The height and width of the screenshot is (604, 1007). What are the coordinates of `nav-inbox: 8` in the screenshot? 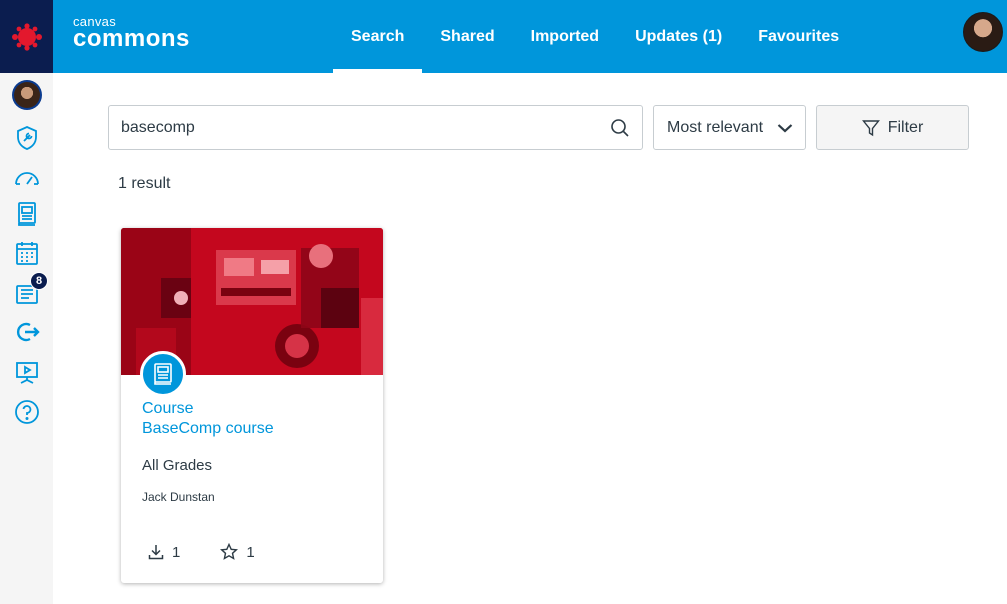 It's located at (26, 291).